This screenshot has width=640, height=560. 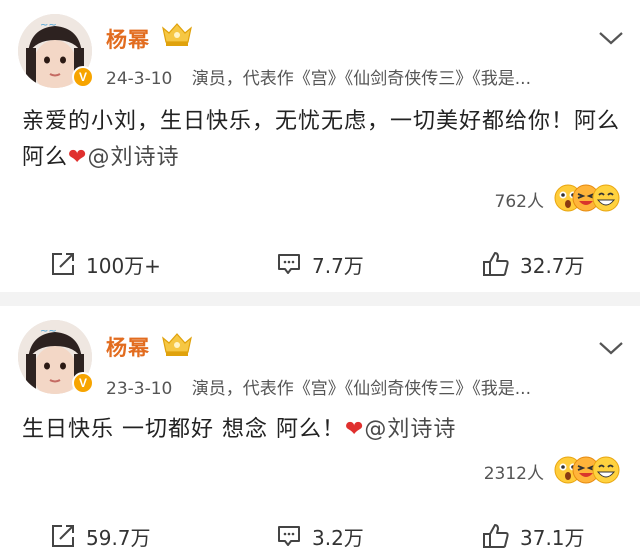 I want to click on reactions-summary: 762人, so click(x=557, y=199).